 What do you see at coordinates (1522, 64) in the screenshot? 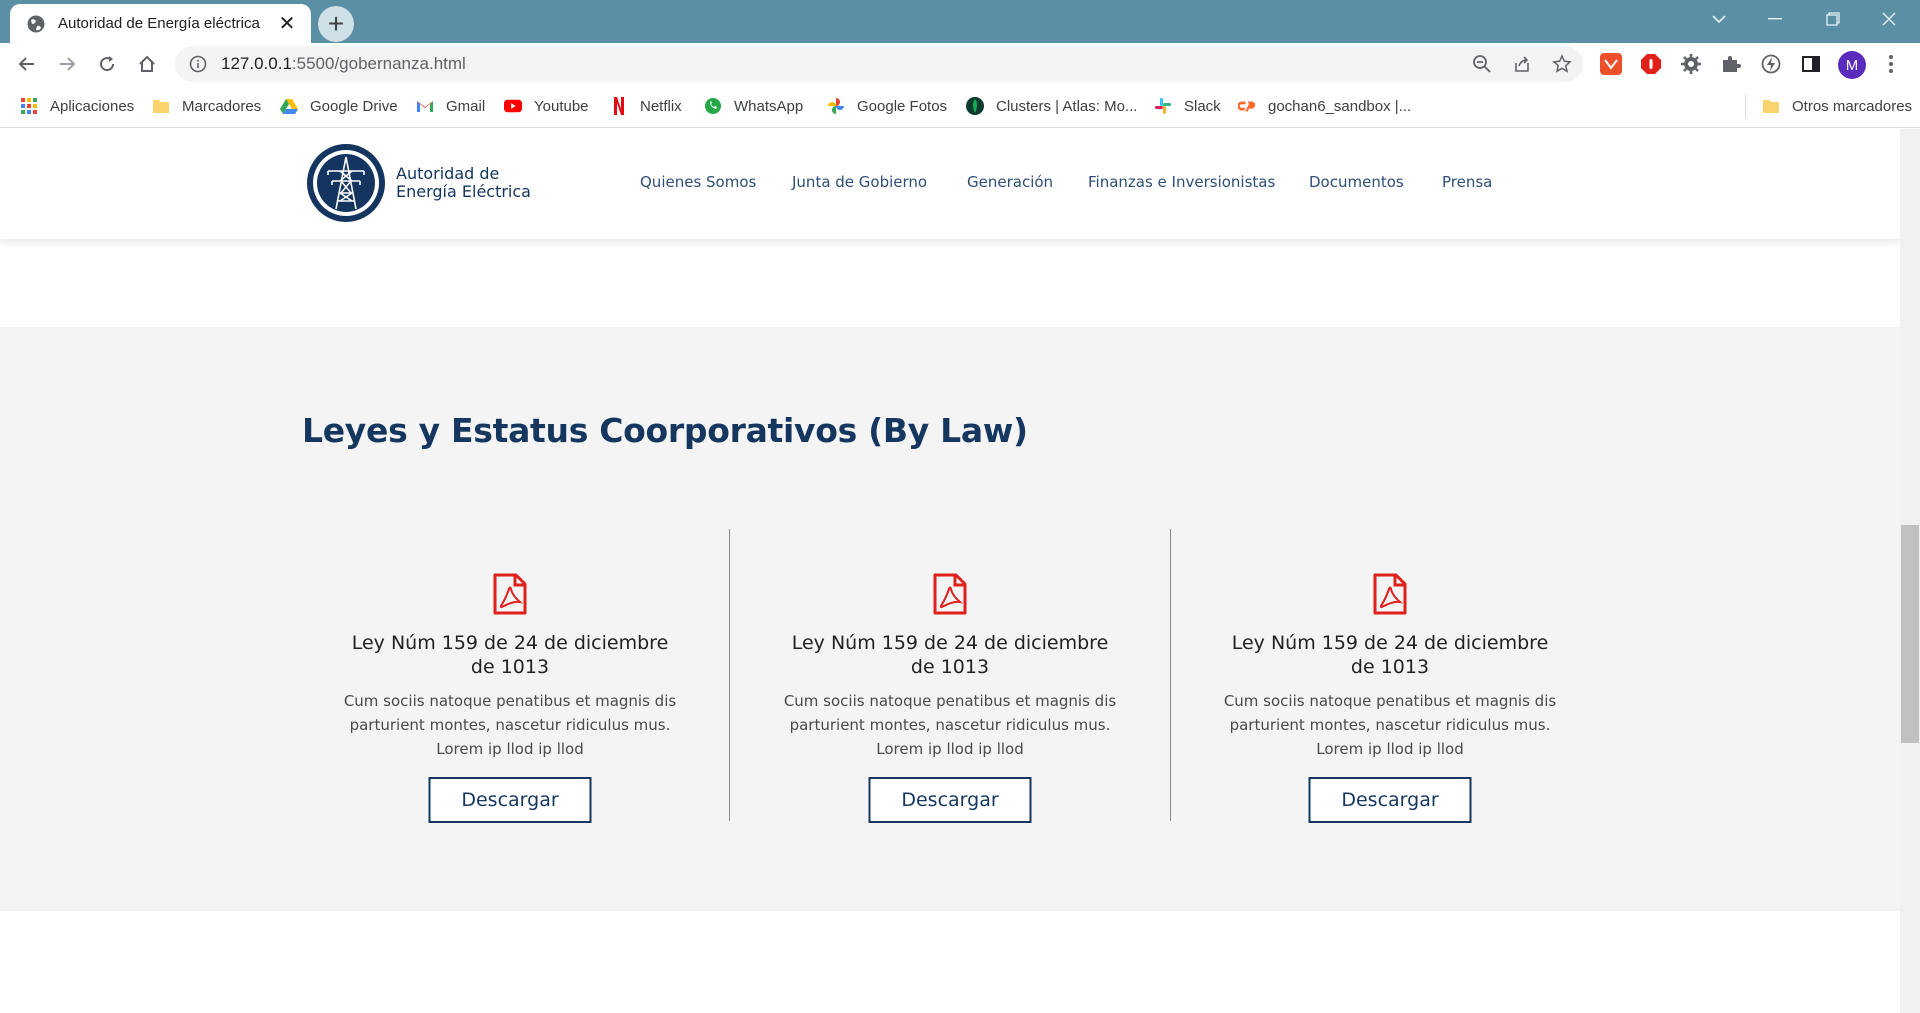
I see `share-icon` at bounding box center [1522, 64].